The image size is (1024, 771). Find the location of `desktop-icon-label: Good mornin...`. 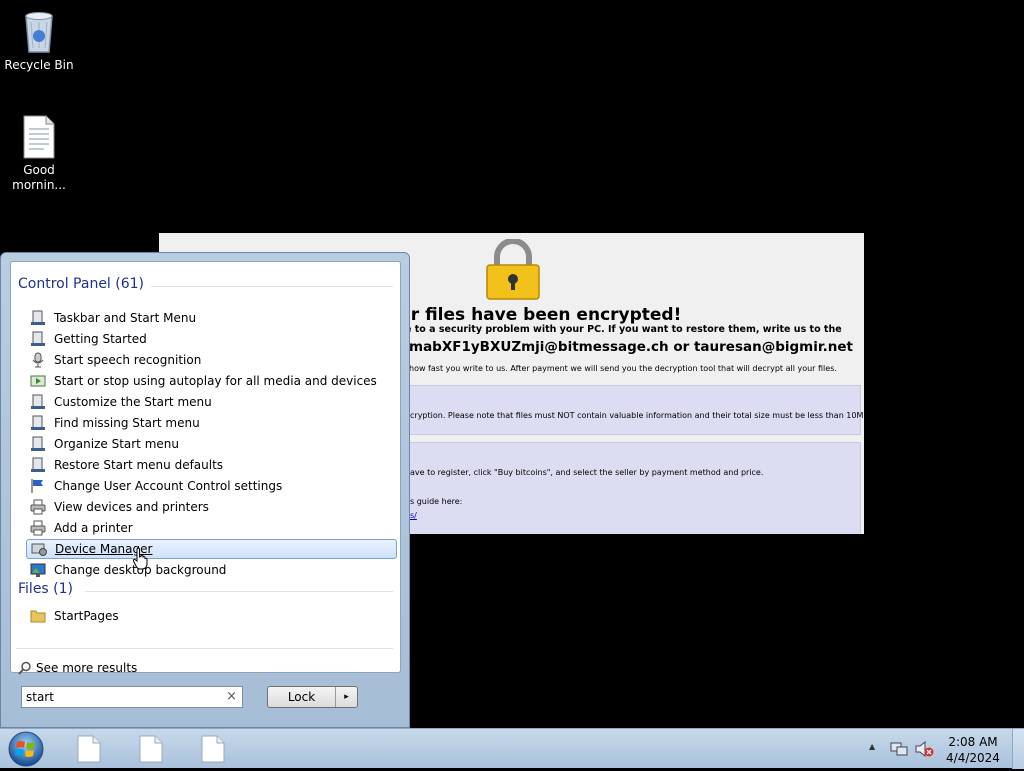

desktop-icon-label: Good mornin... is located at coordinates (39, 178).